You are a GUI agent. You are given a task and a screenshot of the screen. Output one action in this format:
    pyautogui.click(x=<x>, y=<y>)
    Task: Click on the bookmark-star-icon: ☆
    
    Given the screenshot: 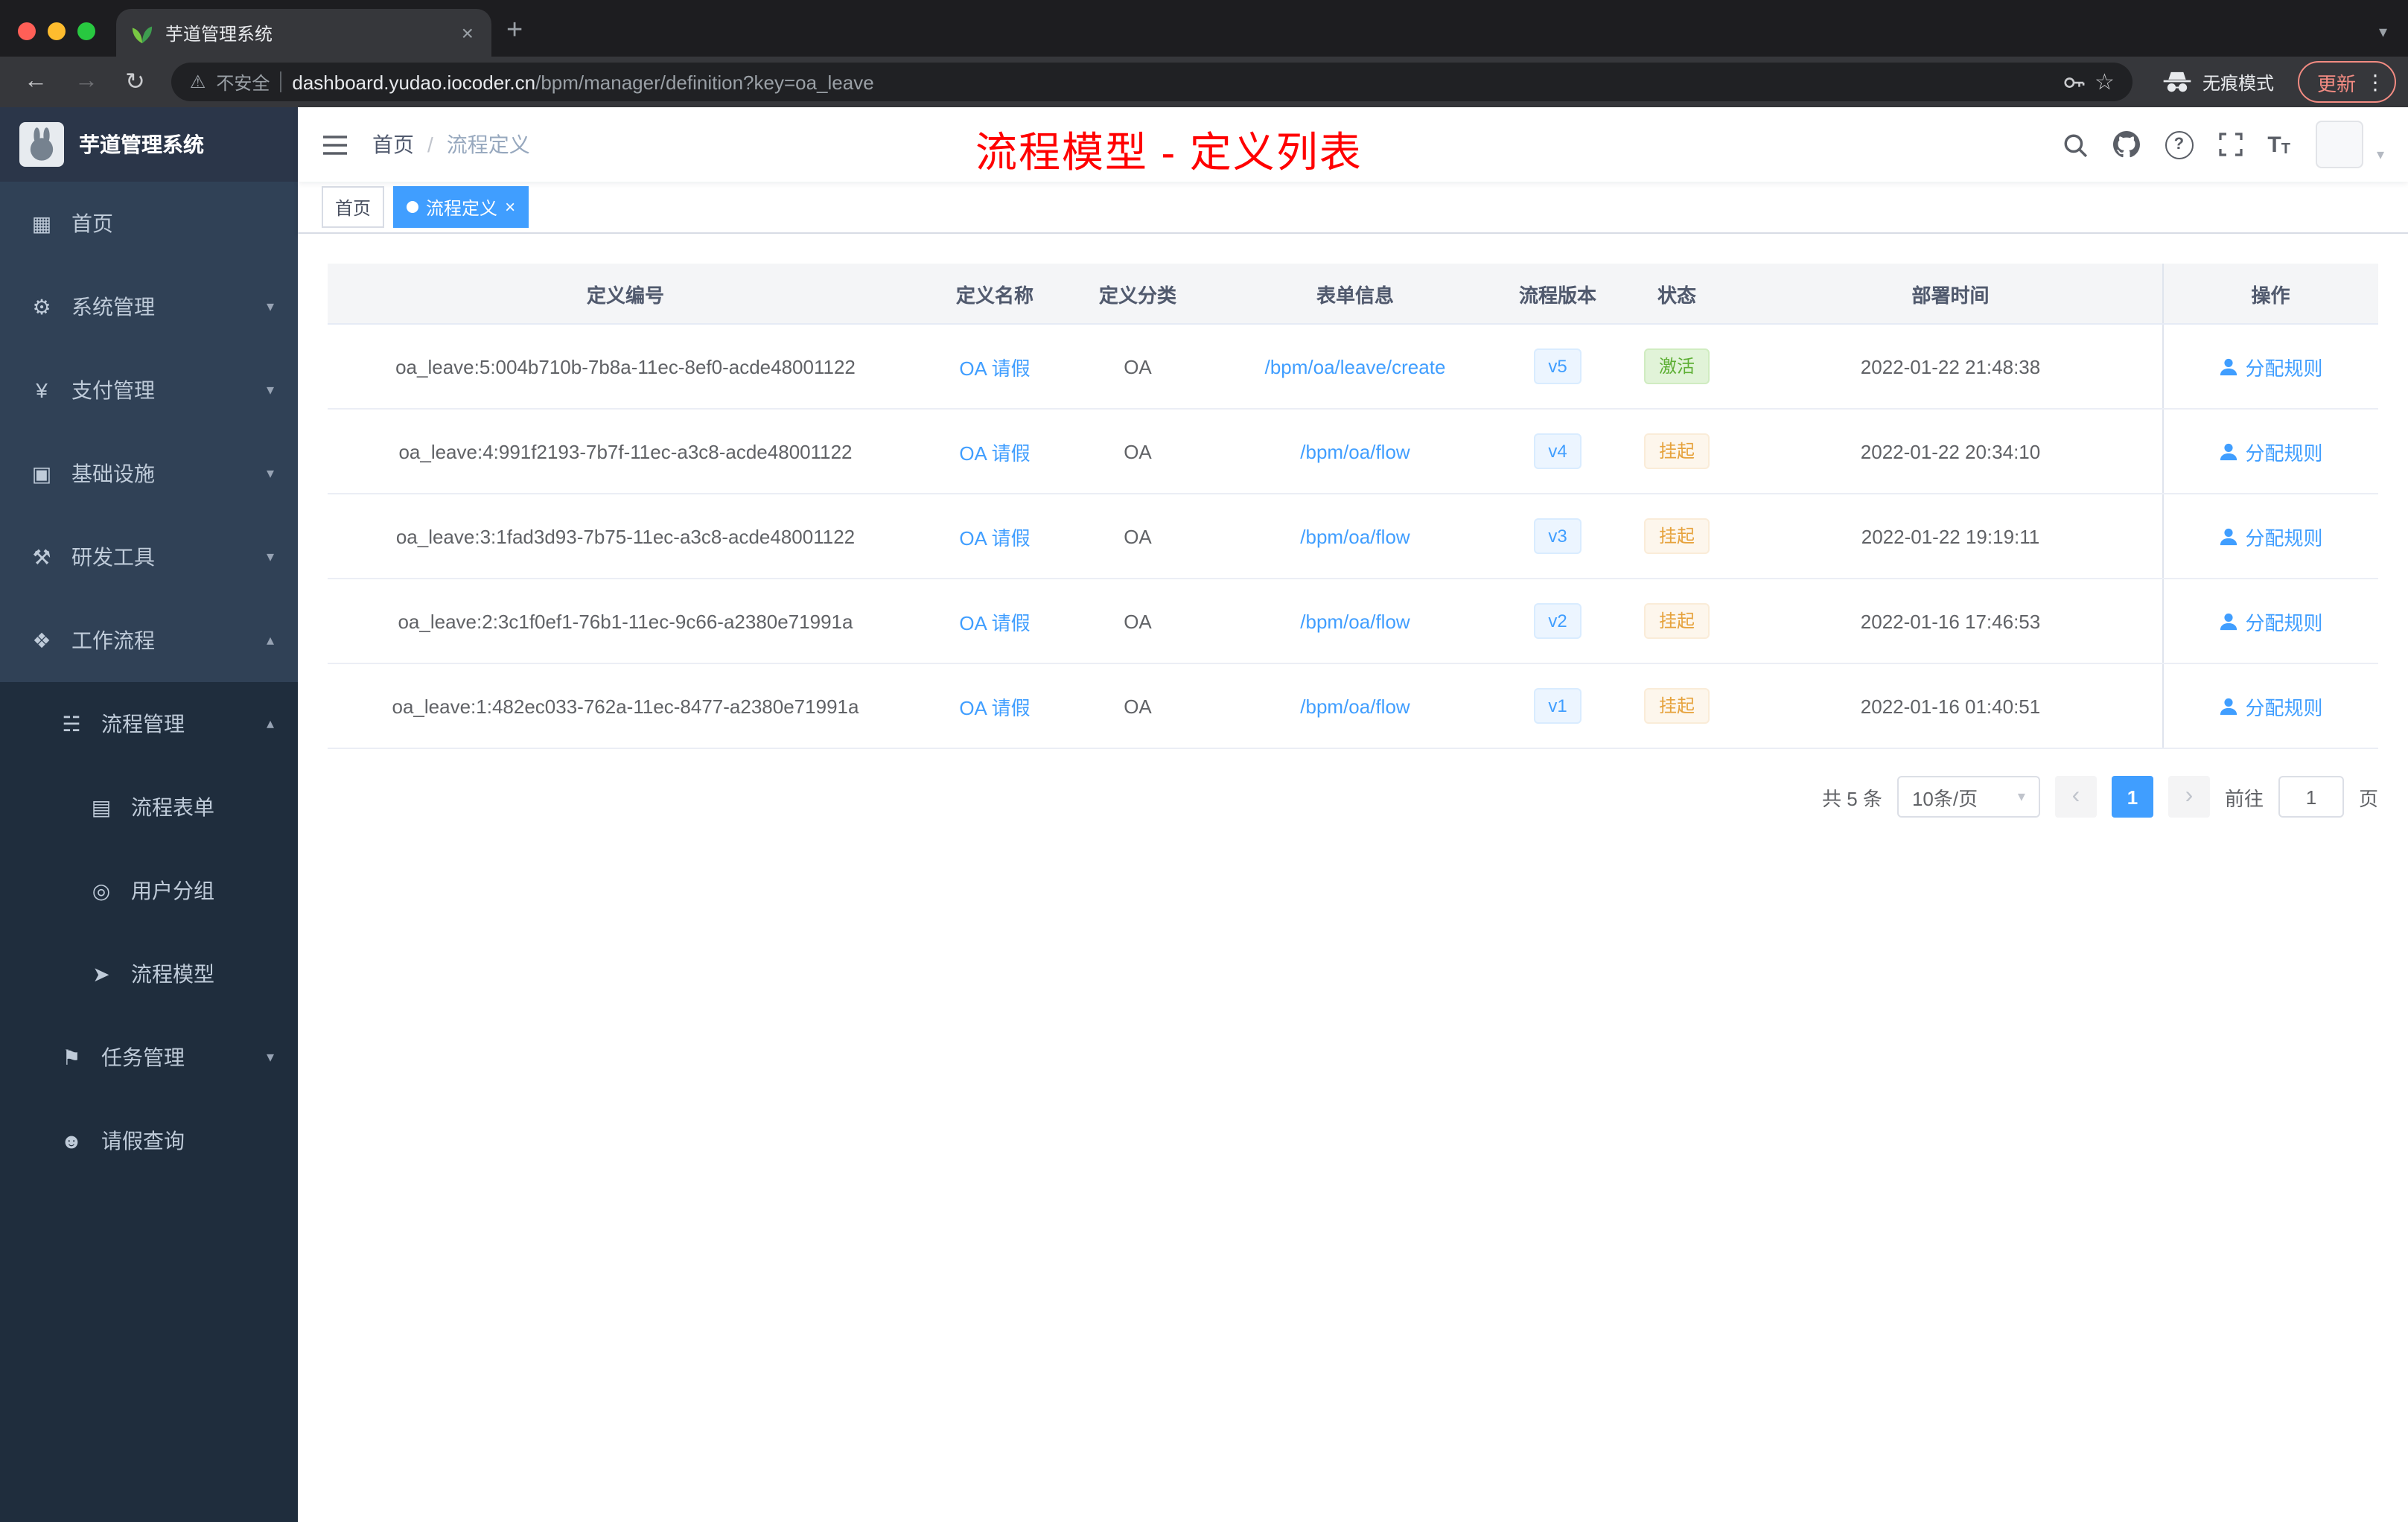 What is the action you would take?
    pyautogui.click(x=2105, y=82)
    